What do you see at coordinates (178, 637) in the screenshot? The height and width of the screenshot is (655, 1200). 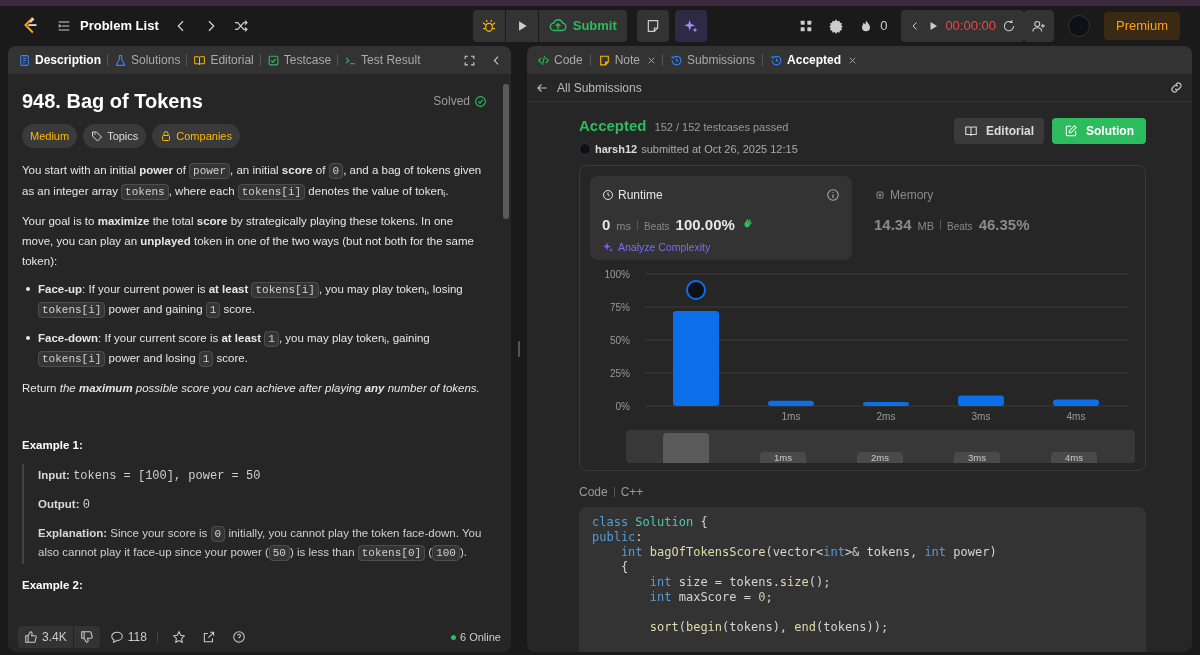 I see `star-icon` at bounding box center [178, 637].